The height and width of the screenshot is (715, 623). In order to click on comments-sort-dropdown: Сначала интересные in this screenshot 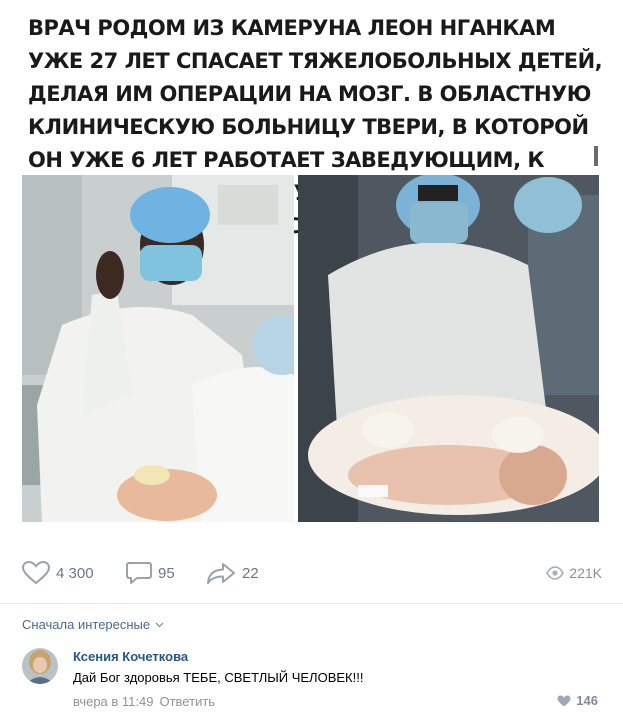, I will do `click(93, 624)`.